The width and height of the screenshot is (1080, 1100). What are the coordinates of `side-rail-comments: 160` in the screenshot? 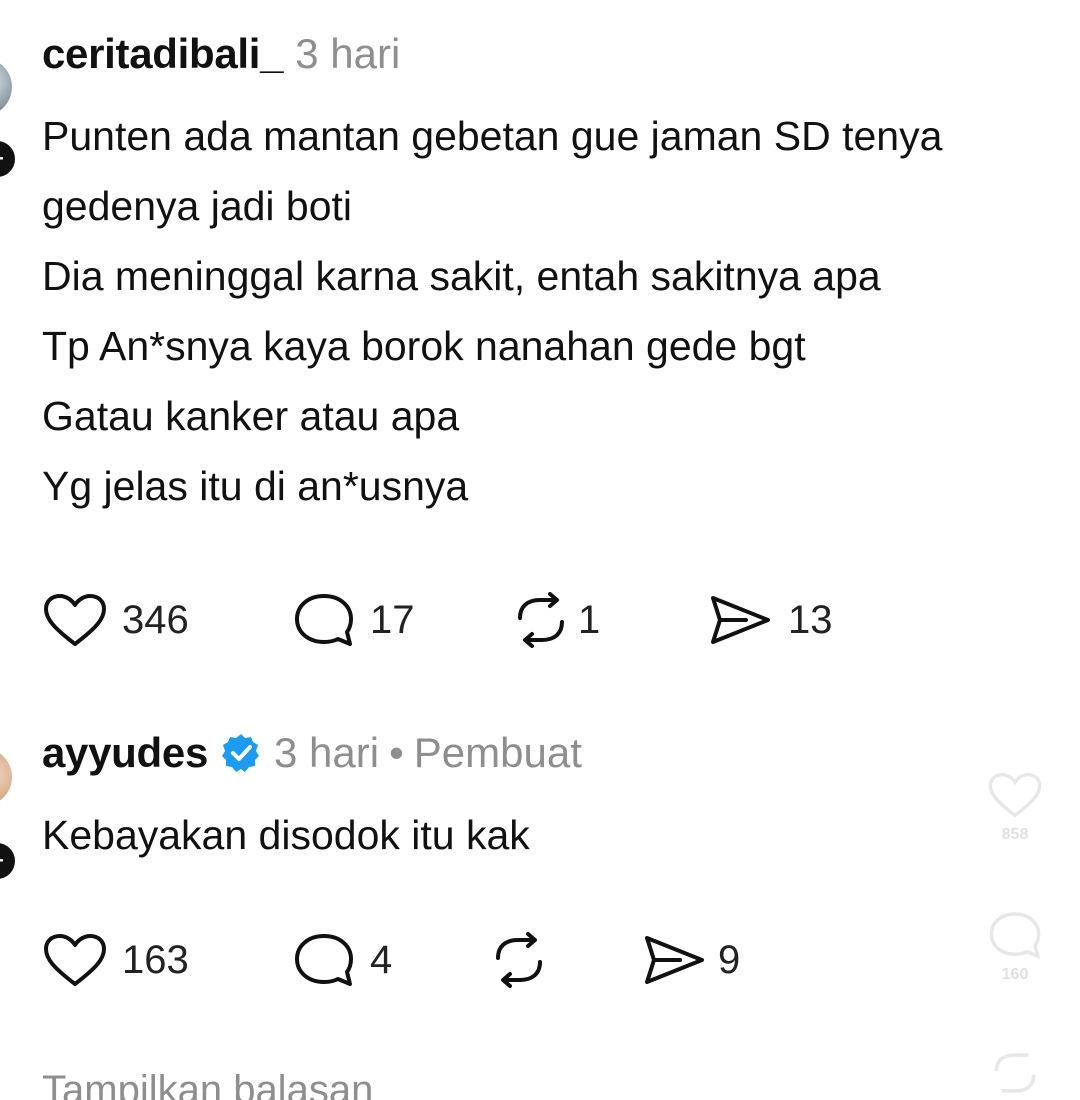 It's located at (1015, 947).